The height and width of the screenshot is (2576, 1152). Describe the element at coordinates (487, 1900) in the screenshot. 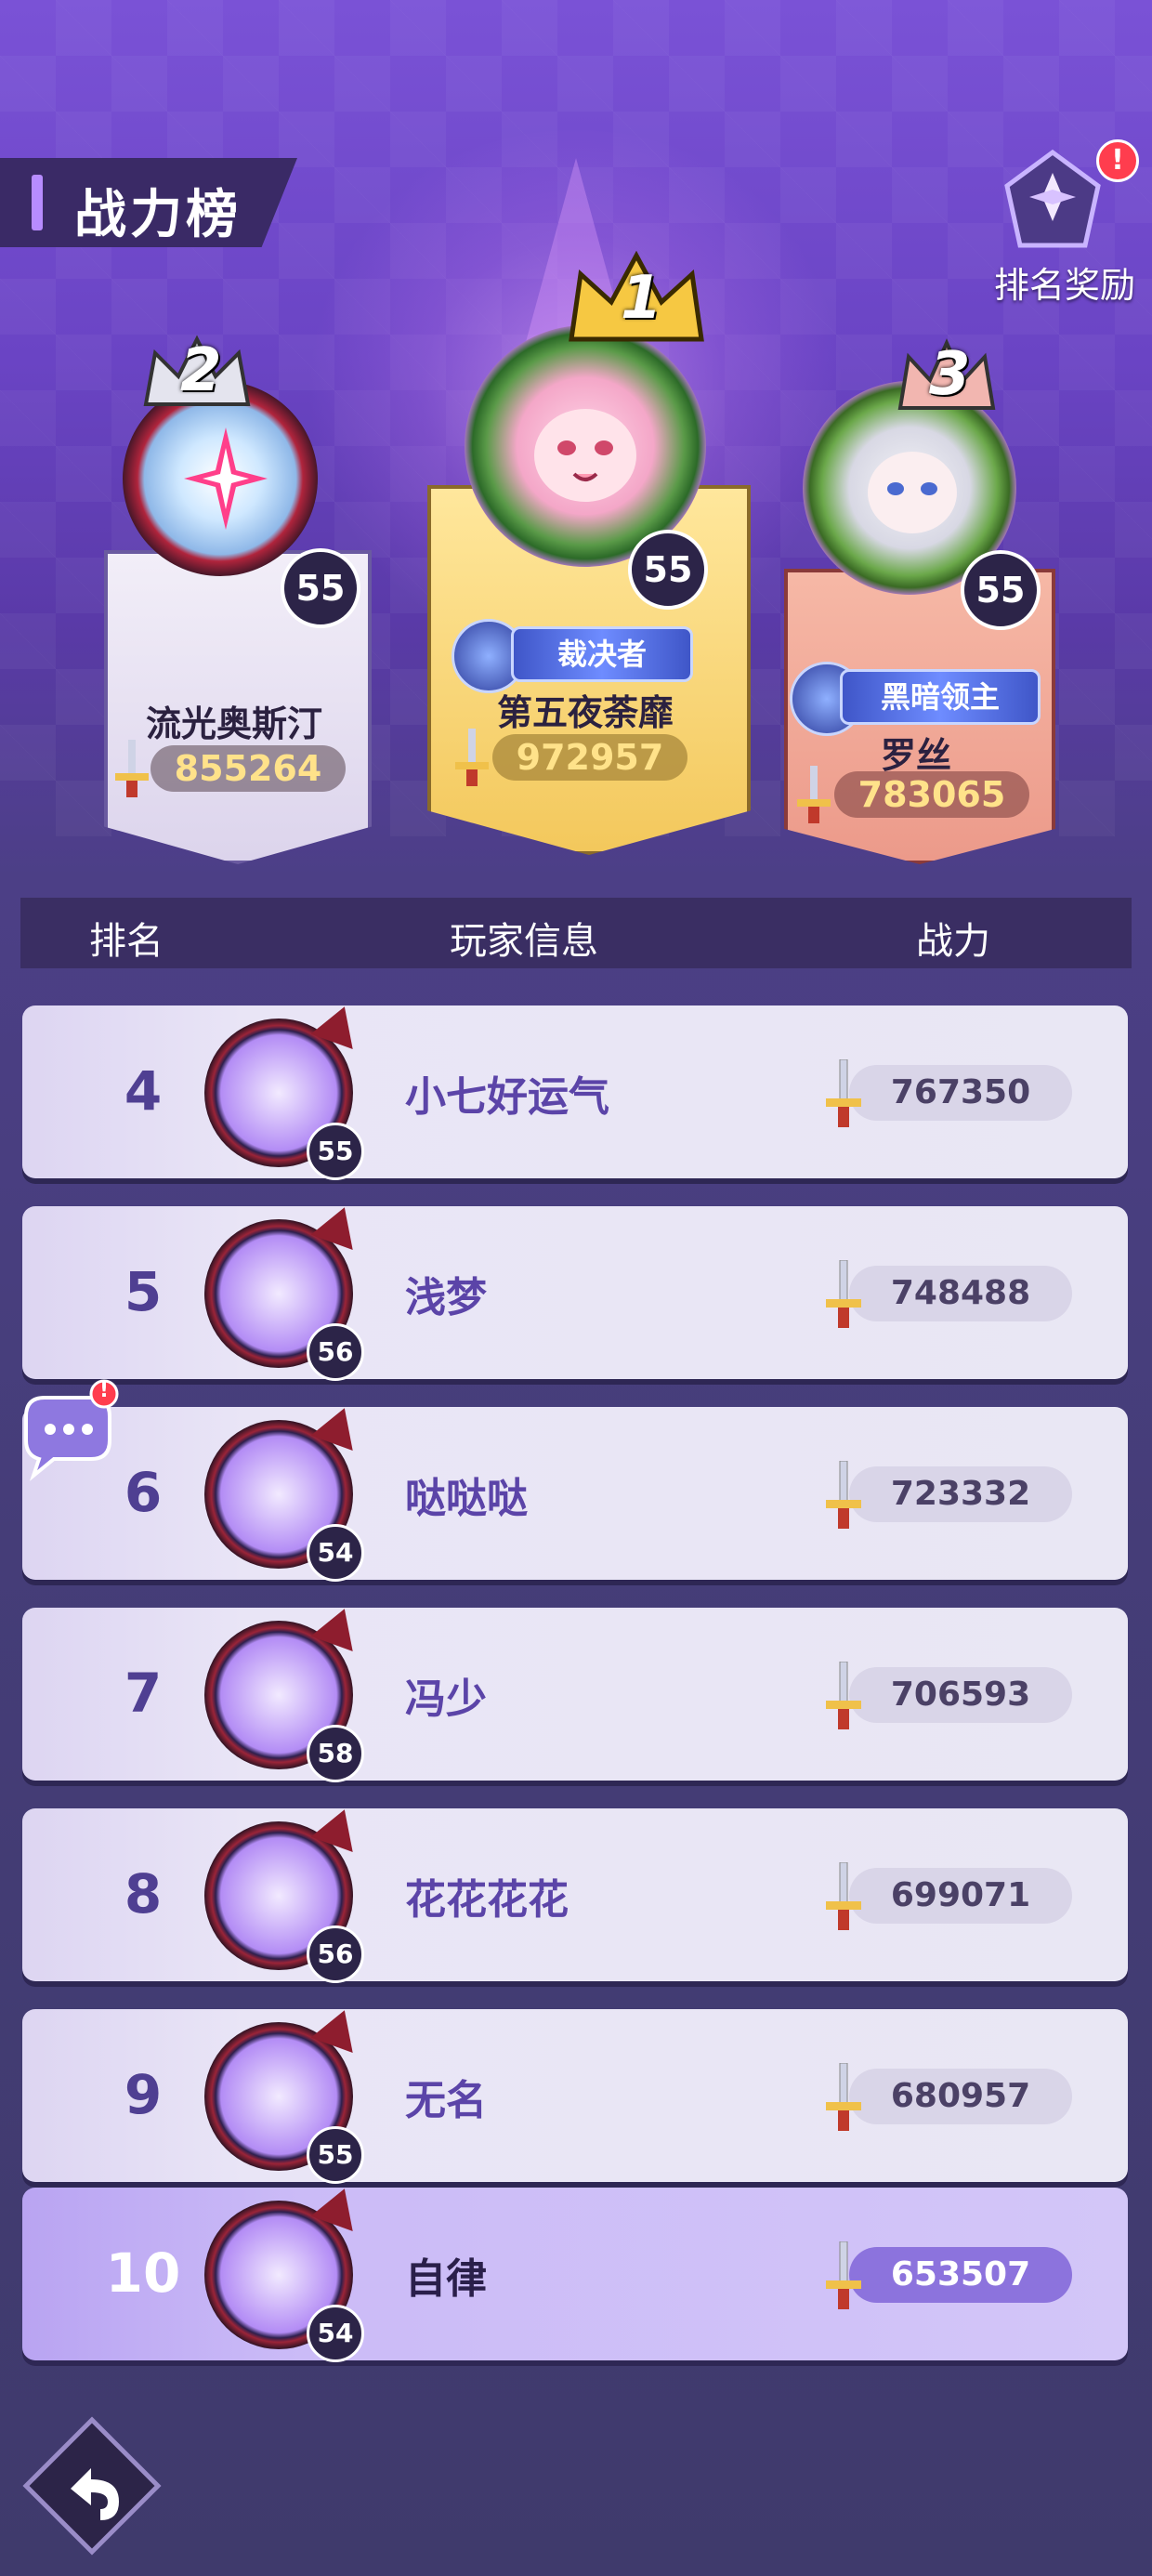

I see `row-player-name: 花花花花` at that location.